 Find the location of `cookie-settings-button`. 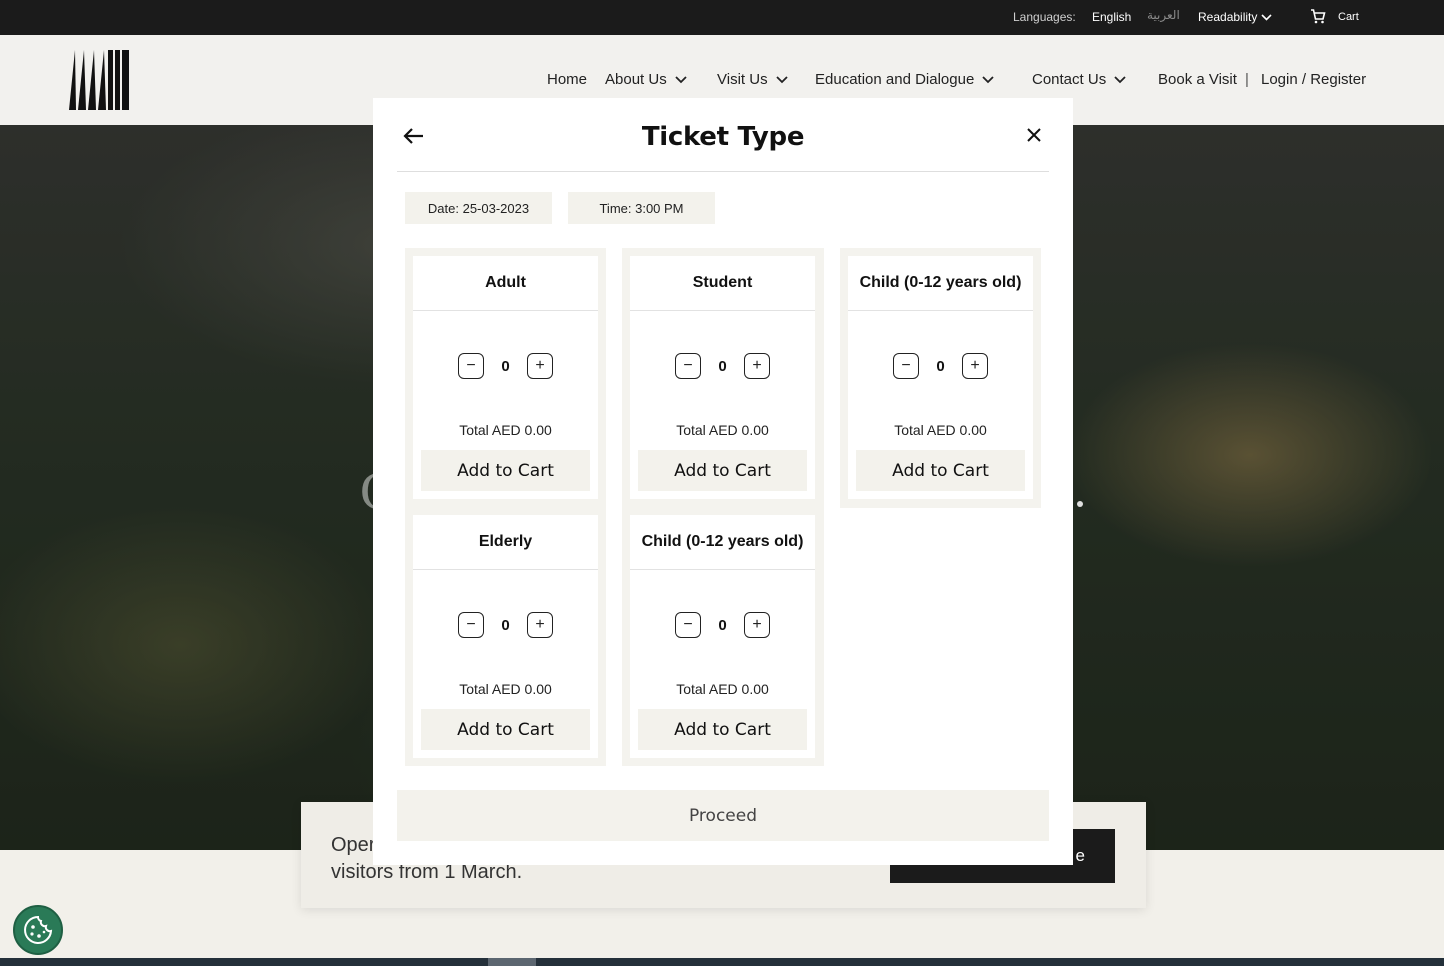

cookie-settings-button is located at coordinates (38, 930).